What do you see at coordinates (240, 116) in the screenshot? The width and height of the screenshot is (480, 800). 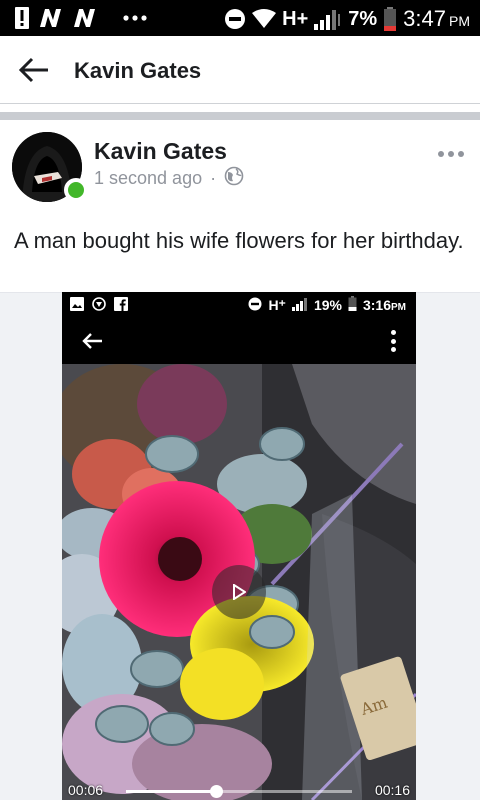 I see `section-divider` at bounding box center [240, 116].